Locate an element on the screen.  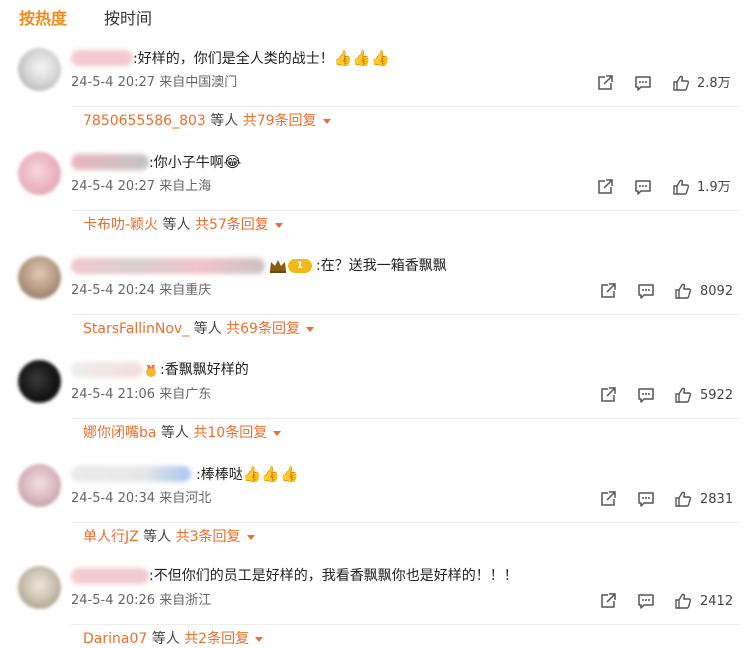
reply-username: StarsFallinNov_ is located at coordinates (136, 329).